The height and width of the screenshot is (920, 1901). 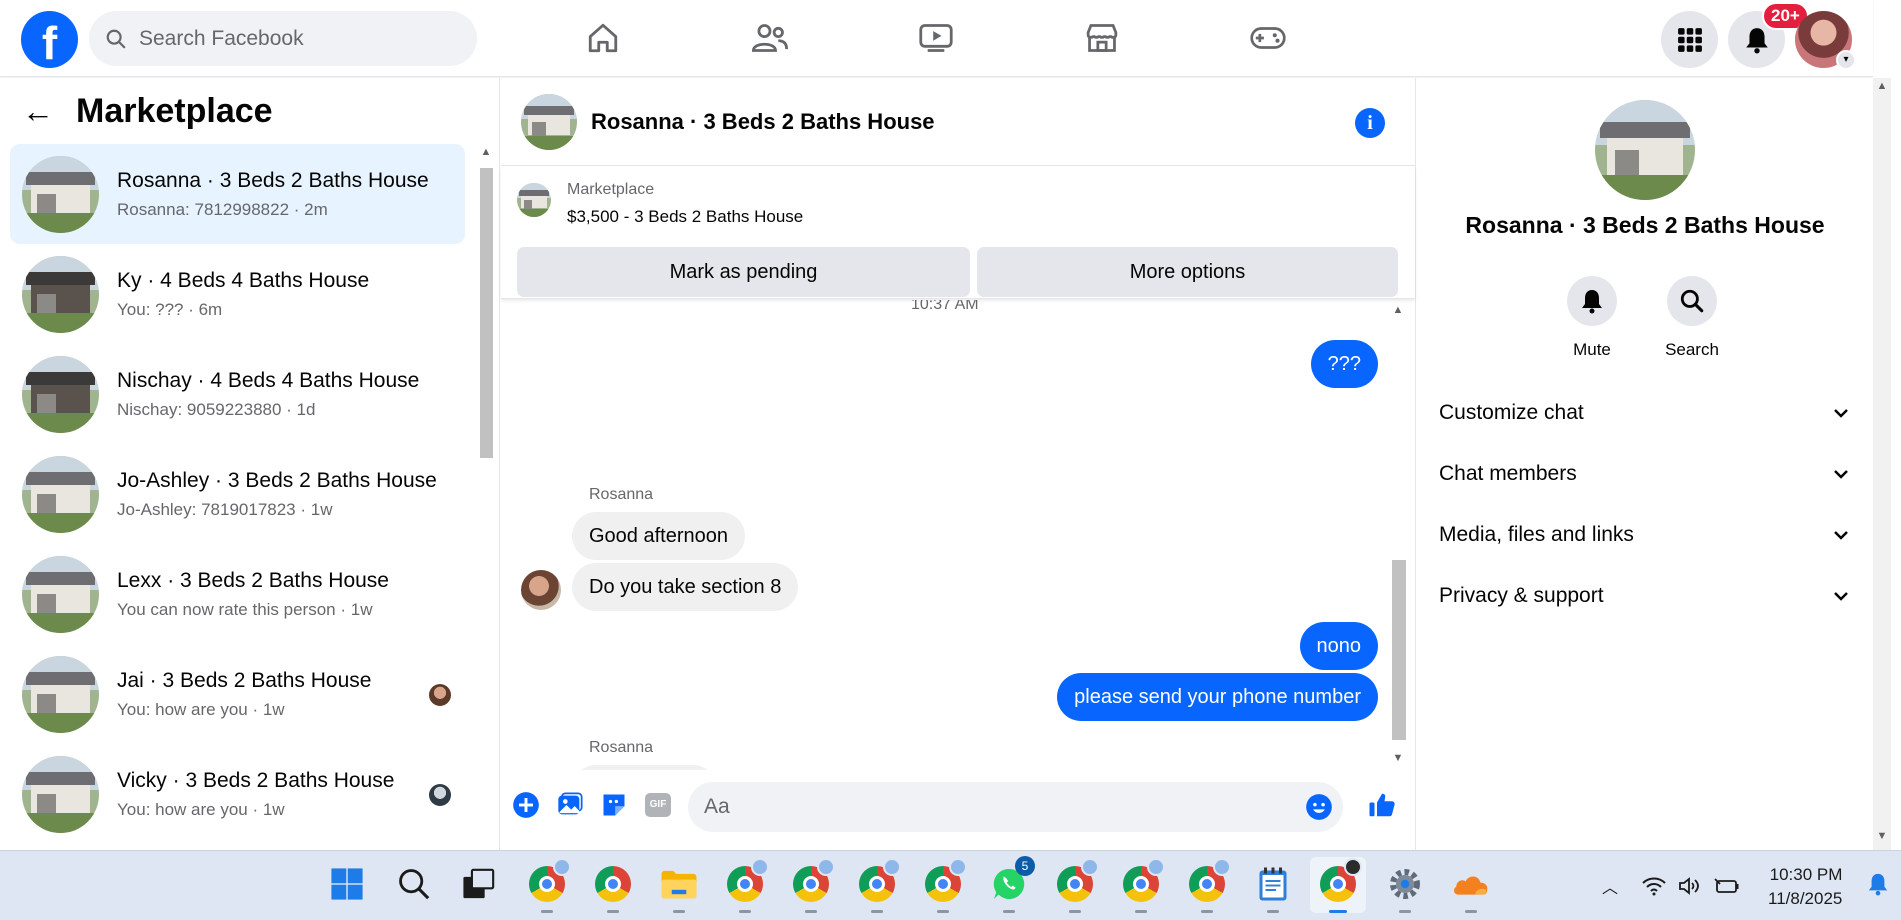 I want to click on info-icon: i, so click(x=1370, y=123).